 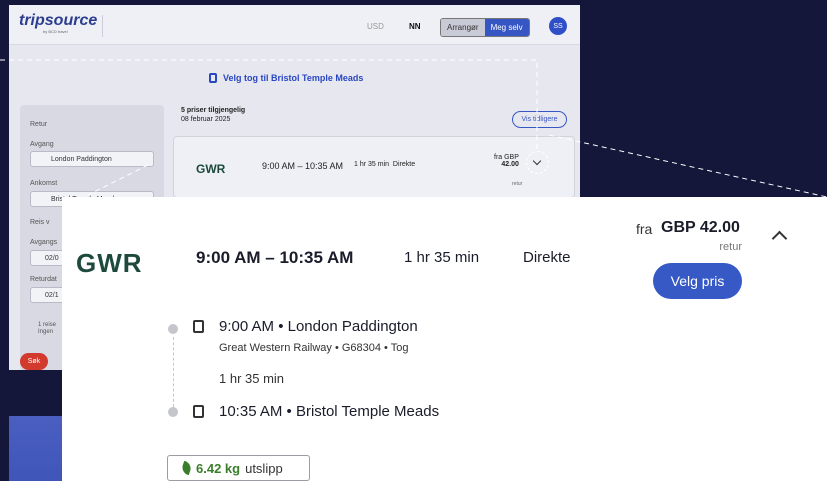 What do you see at coordinates (700, 227) in the screenshot?
I see `price-value: GBP 42.00` at bounding box center [700, 227].